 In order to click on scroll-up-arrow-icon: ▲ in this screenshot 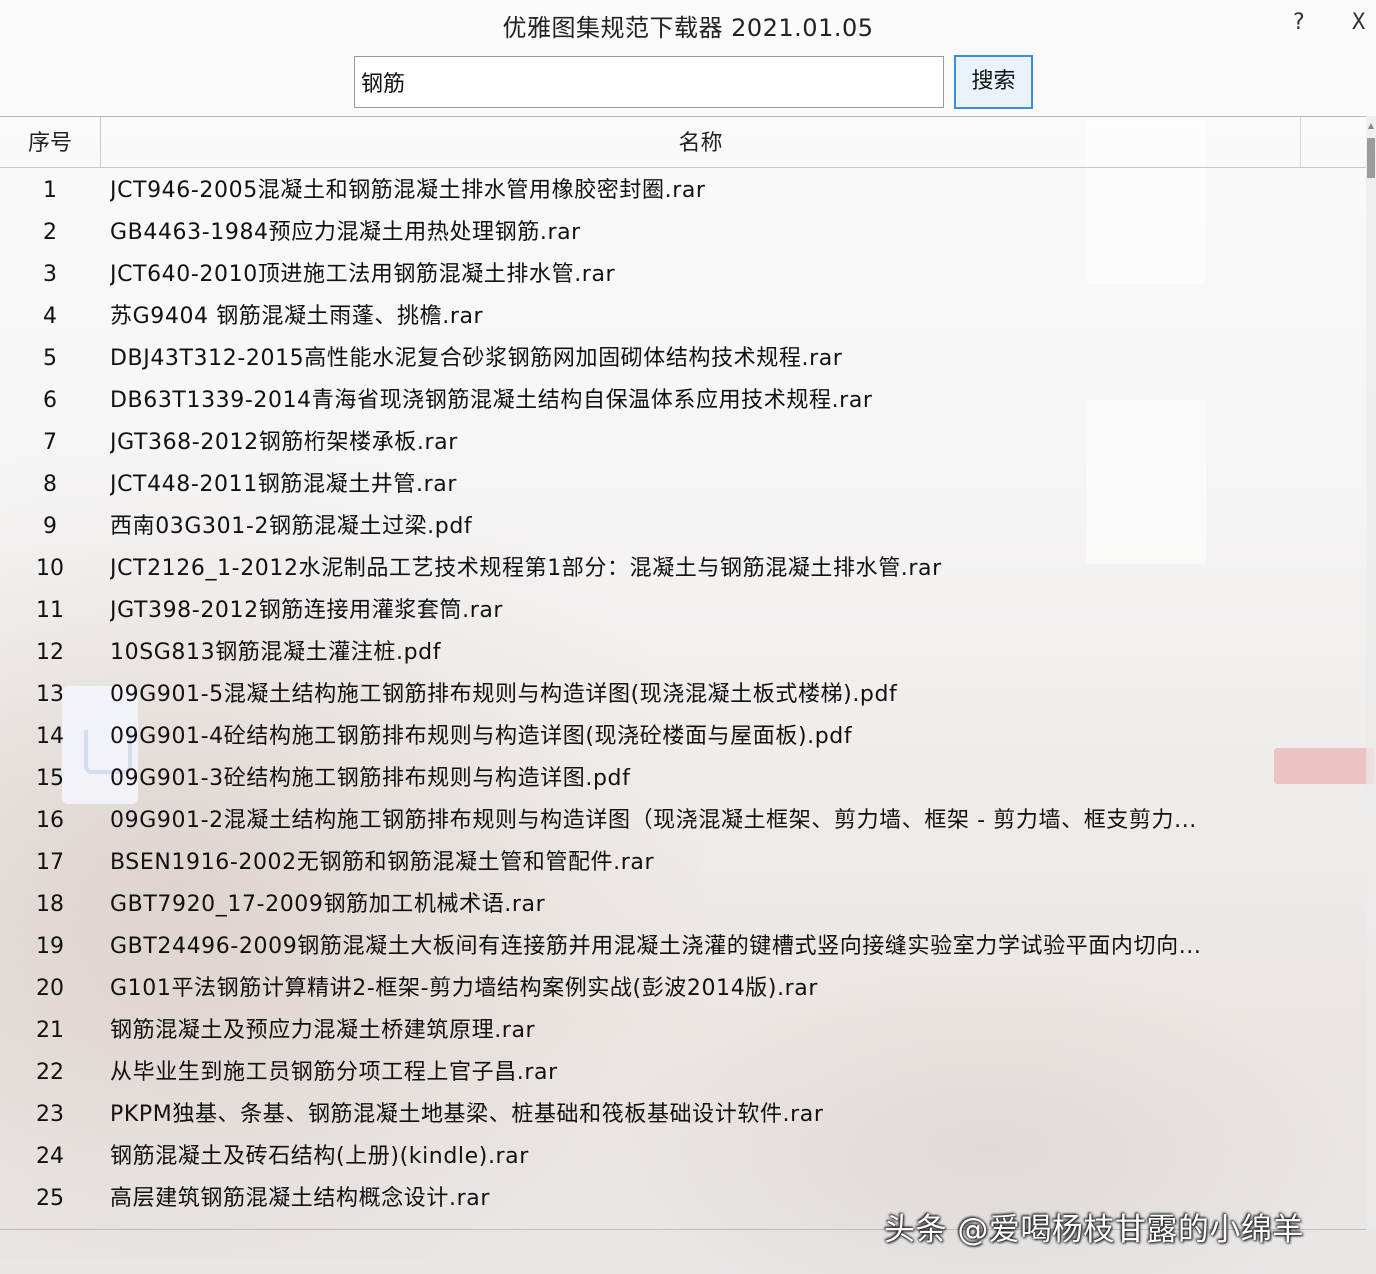, I will do `click(1371, 126)`.